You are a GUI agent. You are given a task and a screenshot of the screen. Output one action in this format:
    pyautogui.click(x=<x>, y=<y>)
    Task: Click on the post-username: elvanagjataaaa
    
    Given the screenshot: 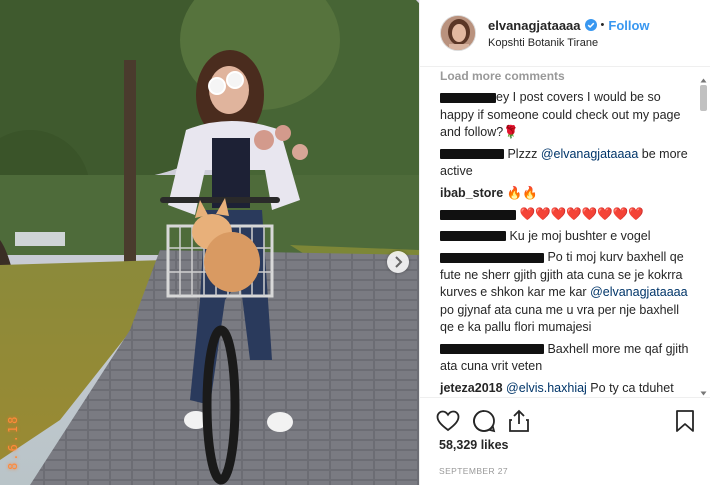 What is the action you would take?
    pyautogui.click(x=534, y=25)
    